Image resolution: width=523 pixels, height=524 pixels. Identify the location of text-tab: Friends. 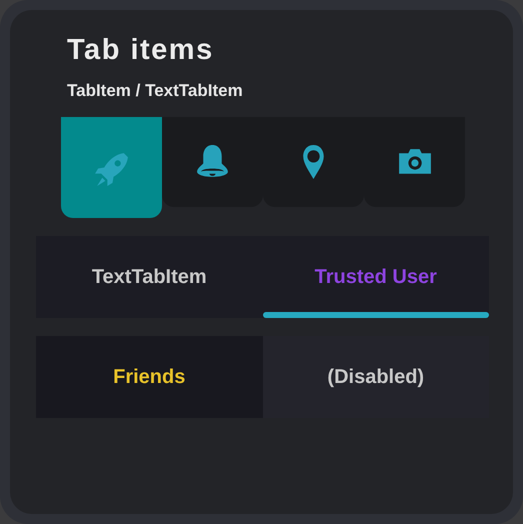
(149, 377).